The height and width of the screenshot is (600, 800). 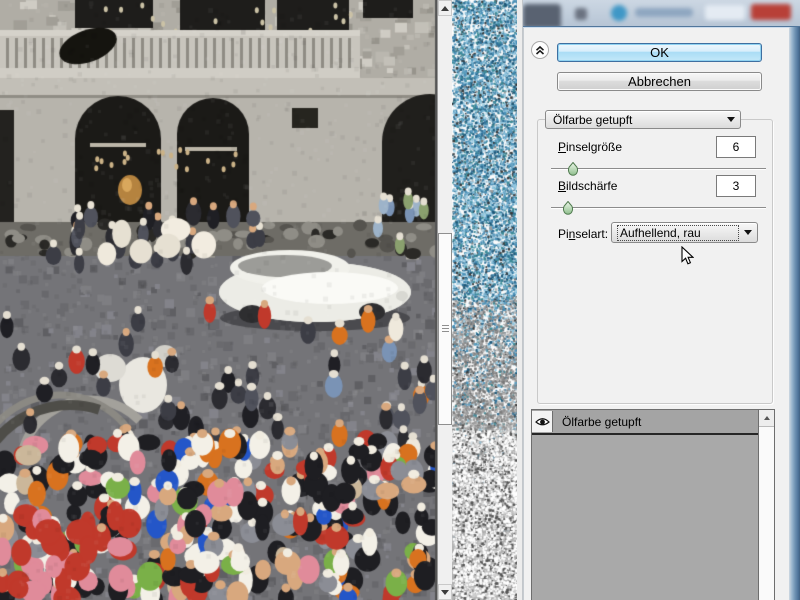 I want to click on mouse-cursor-icon, so click(x=687, y=255).